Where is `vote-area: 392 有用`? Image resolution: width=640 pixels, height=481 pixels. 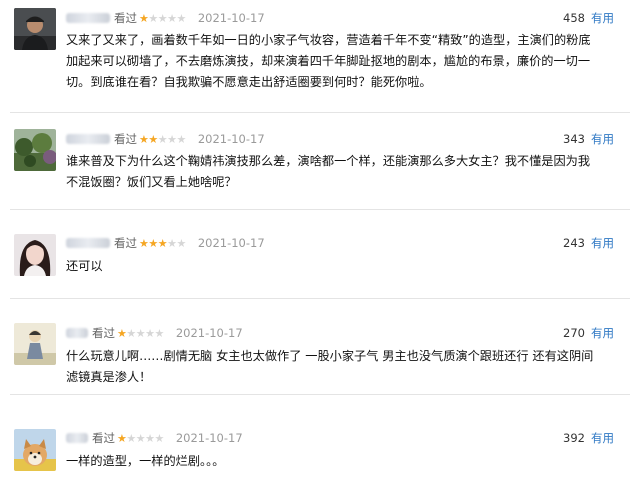
vote-area: 392 有用 is located at coordinates (588, 438).